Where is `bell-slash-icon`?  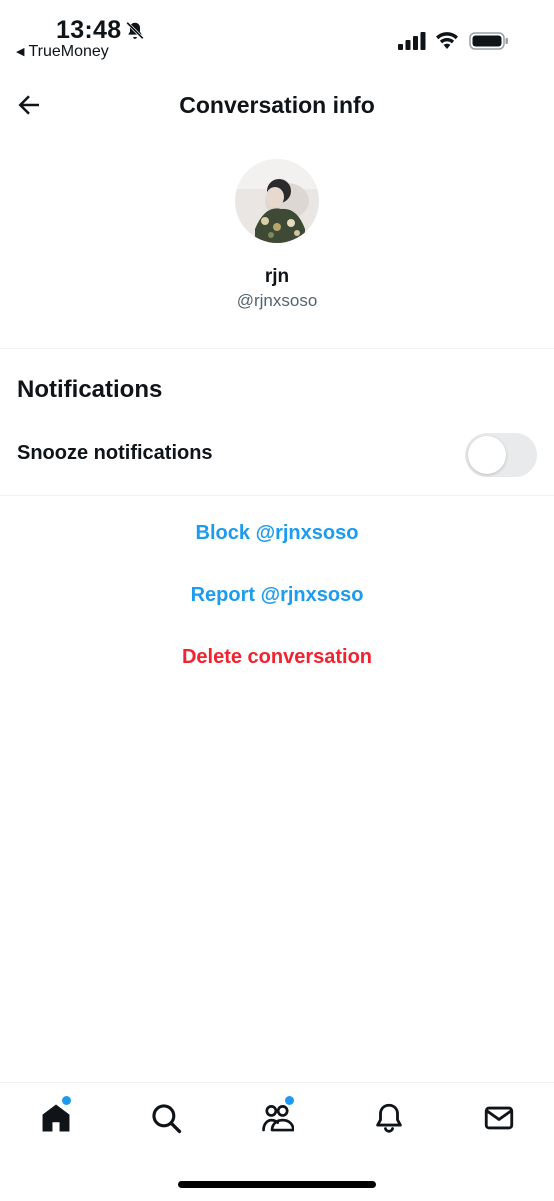 bell-slash-icon is located at coordinates (135, 30).